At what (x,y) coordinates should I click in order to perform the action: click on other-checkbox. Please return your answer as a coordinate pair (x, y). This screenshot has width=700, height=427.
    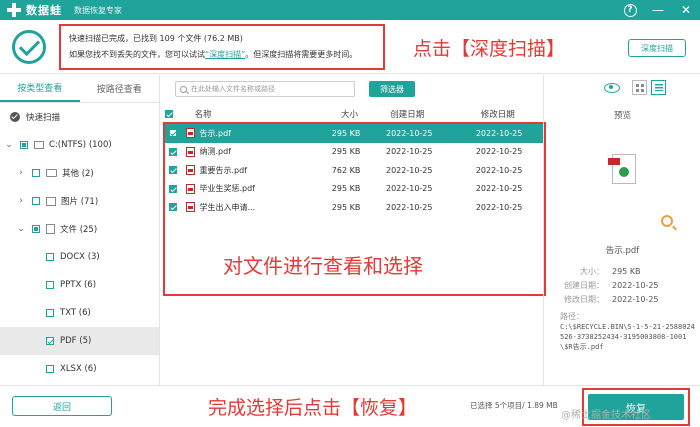
    Looking at the image, I should click on (36, 173).